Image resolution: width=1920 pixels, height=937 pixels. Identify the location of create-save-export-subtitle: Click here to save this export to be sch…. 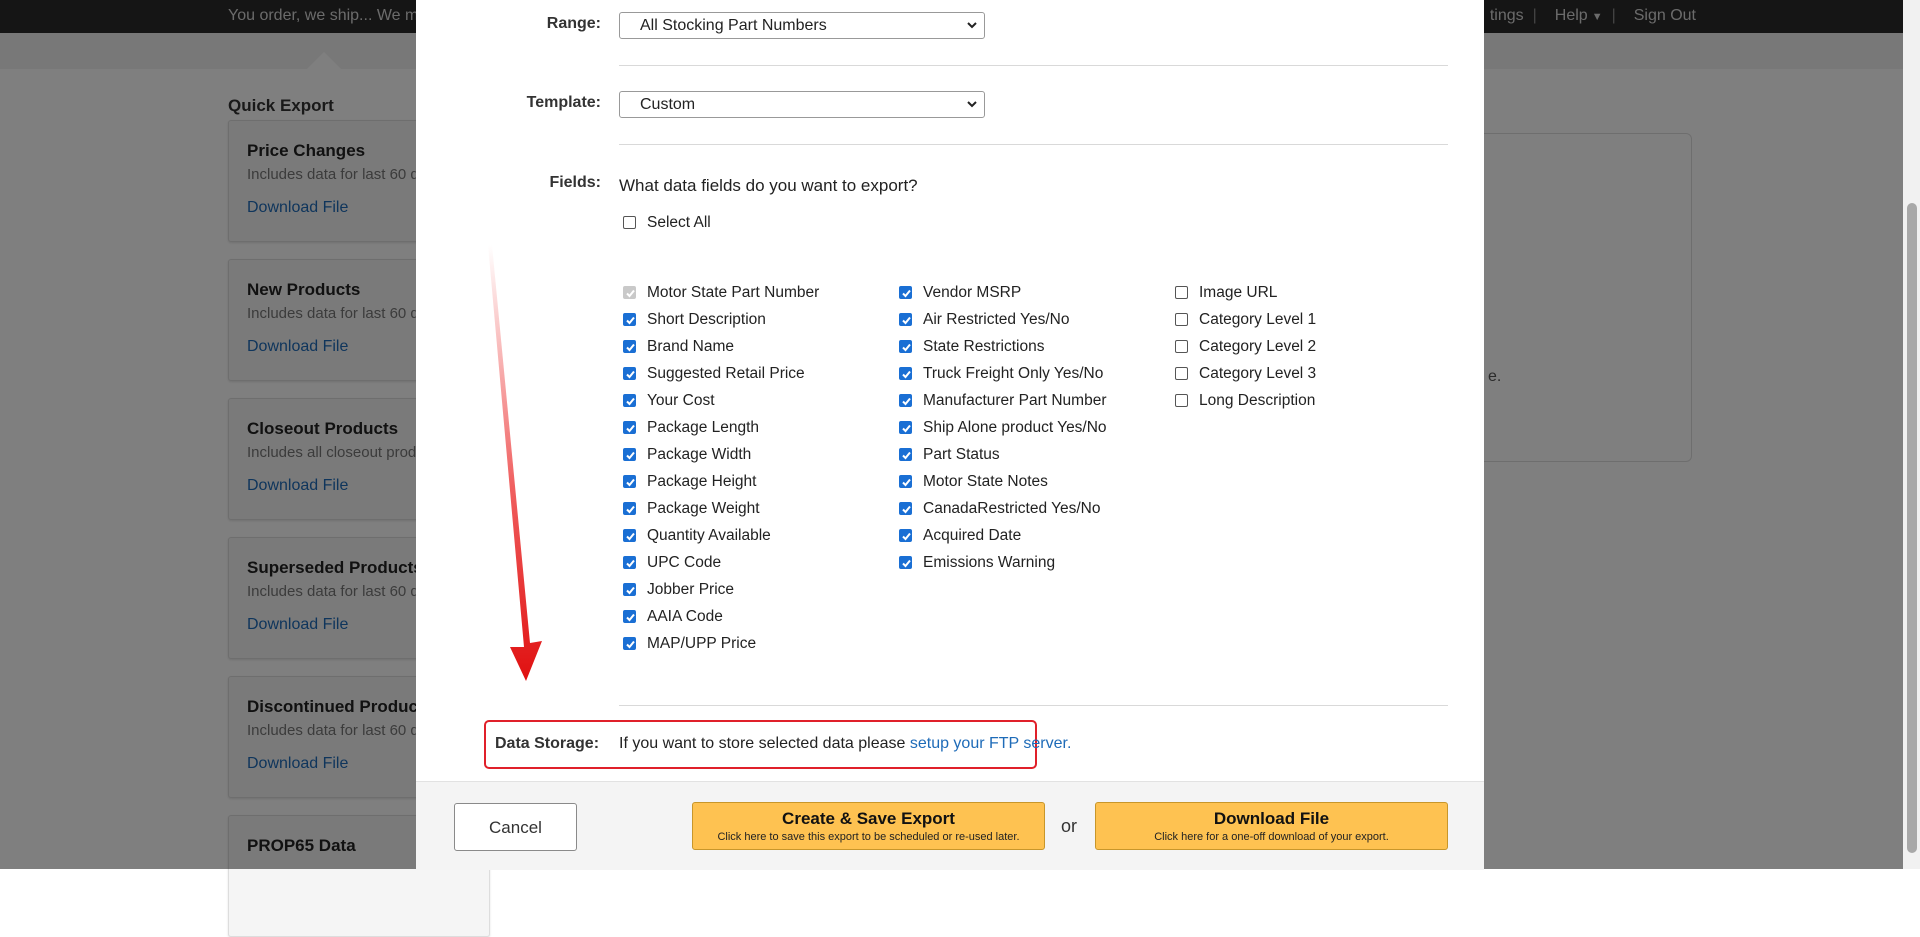
(868, 837).